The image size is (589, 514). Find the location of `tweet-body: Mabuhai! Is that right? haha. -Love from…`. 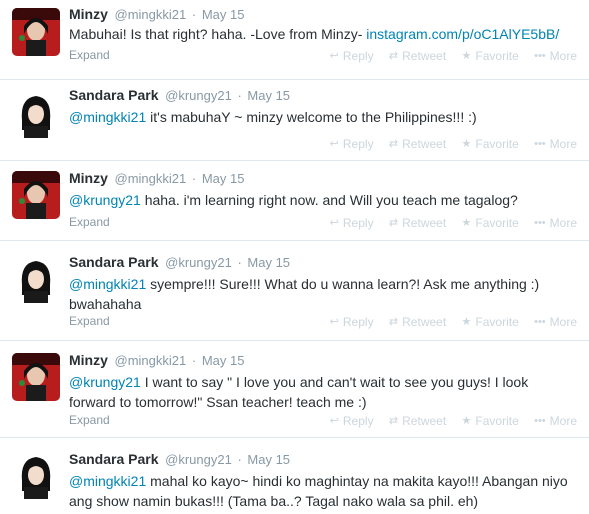

tweet-body: Mabuhai! Is that right? haha. -Love from… is located at coordinates (218, 34).